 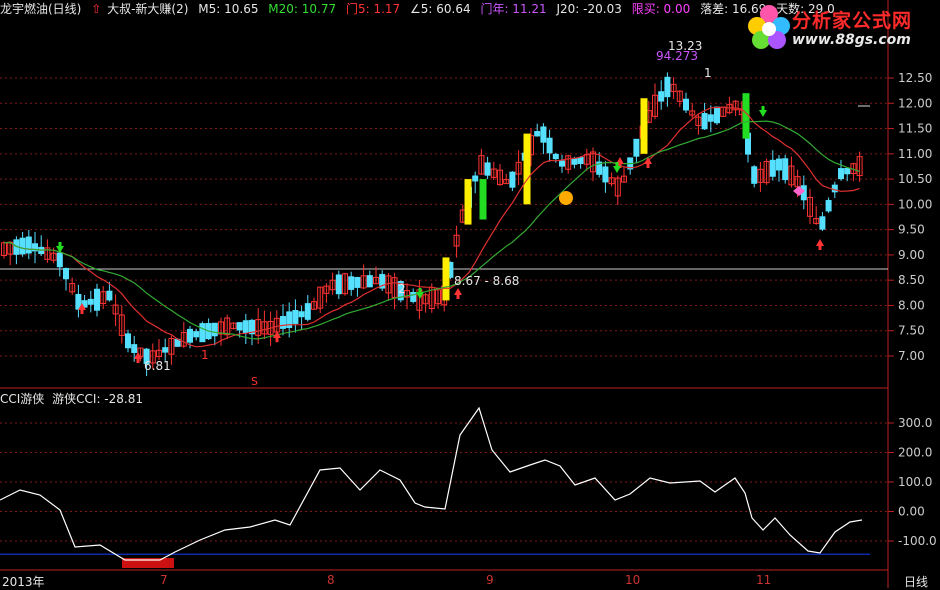 What do you see at coordinates (490, 580) in the screenshot?
I see `month-label-9: 9` at bounding box center [490, 580].